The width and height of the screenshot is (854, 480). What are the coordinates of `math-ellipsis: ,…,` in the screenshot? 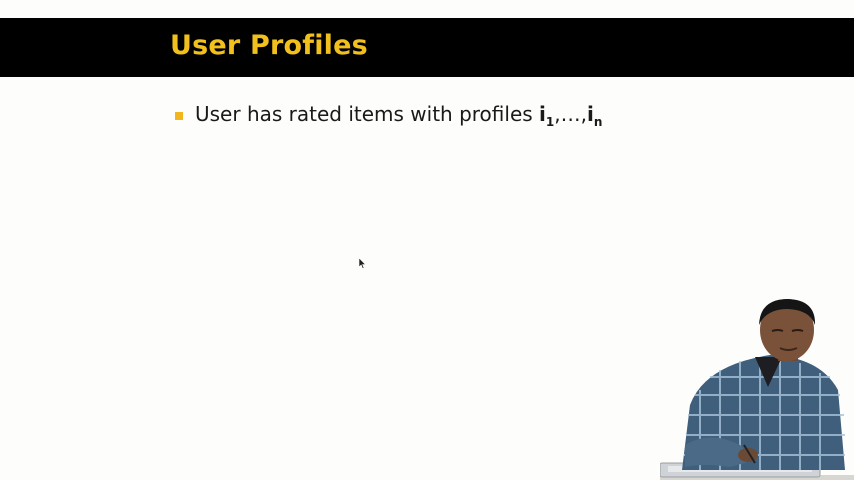 It's located at (570, 114).